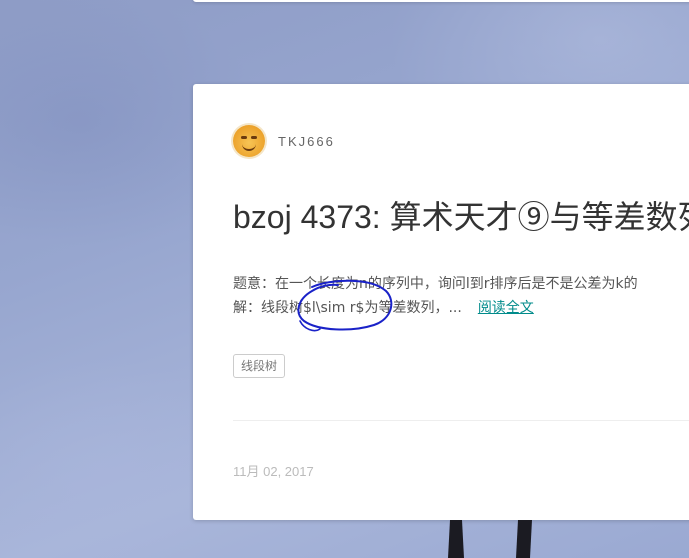 Image resolution: width=689 pixels, height=558 pixels. I want to click on previous-post-card, so click(441, 1).